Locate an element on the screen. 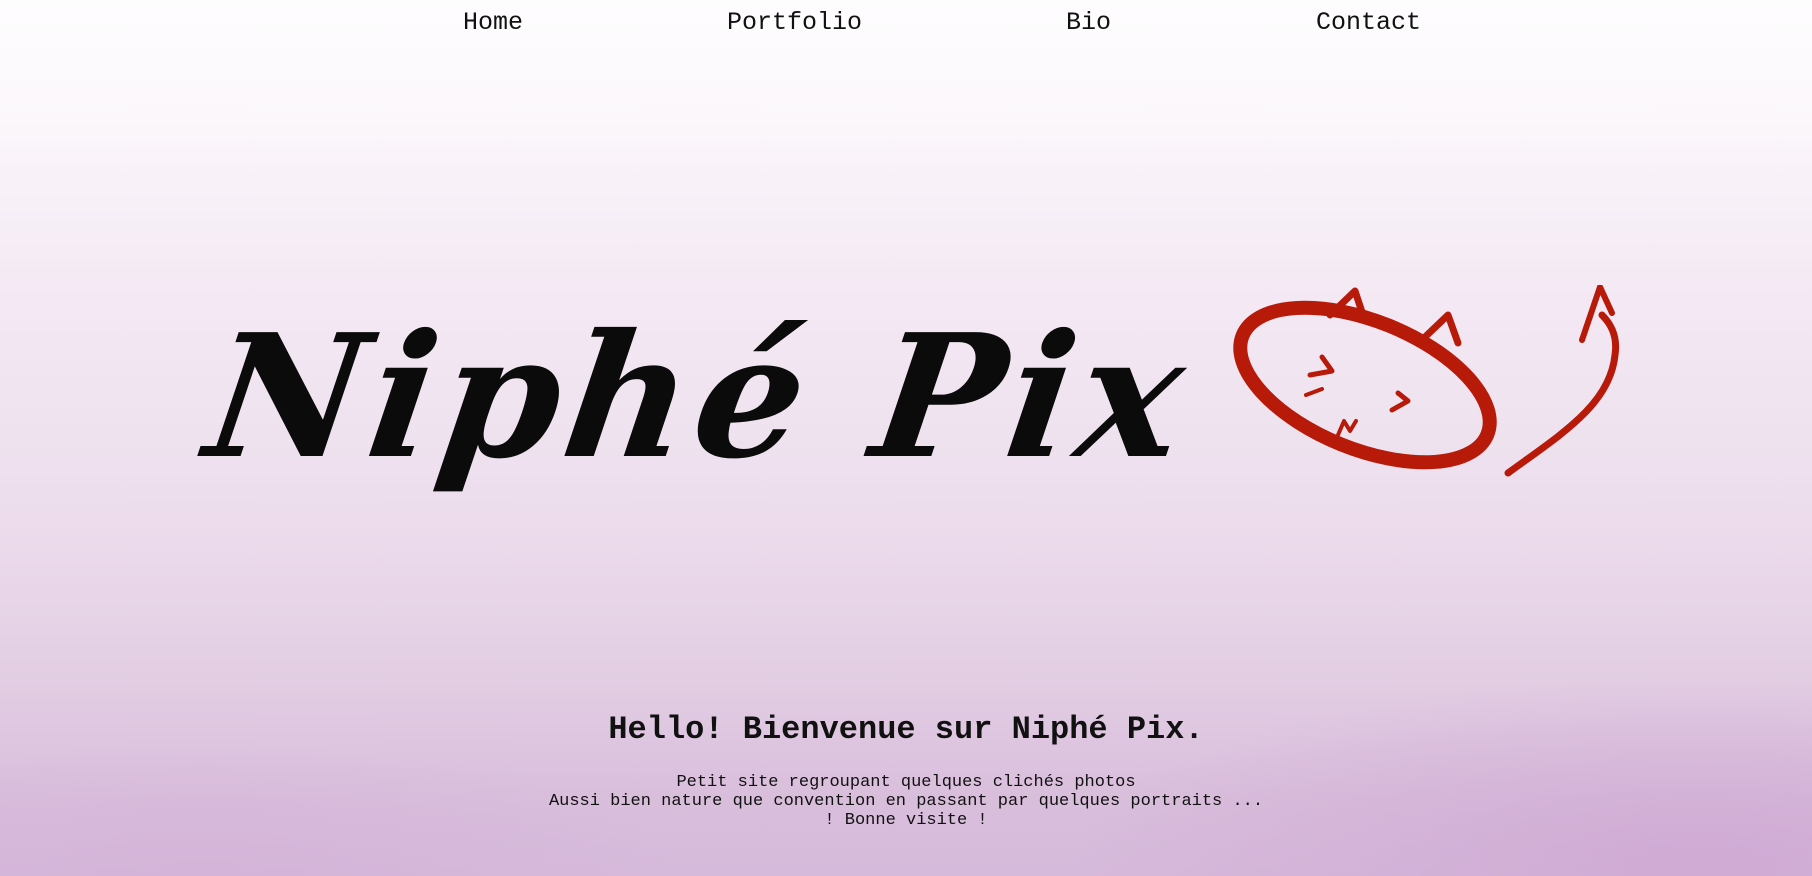 The image size is (1812, 876). intro-line: ! Bonne visite ! is located at coordinates (906, 820).